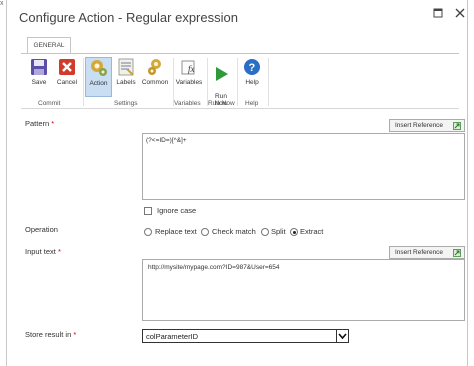  Describe the element at coordinates (39, 67) in the screenshot. I see `save-icon` at that location.